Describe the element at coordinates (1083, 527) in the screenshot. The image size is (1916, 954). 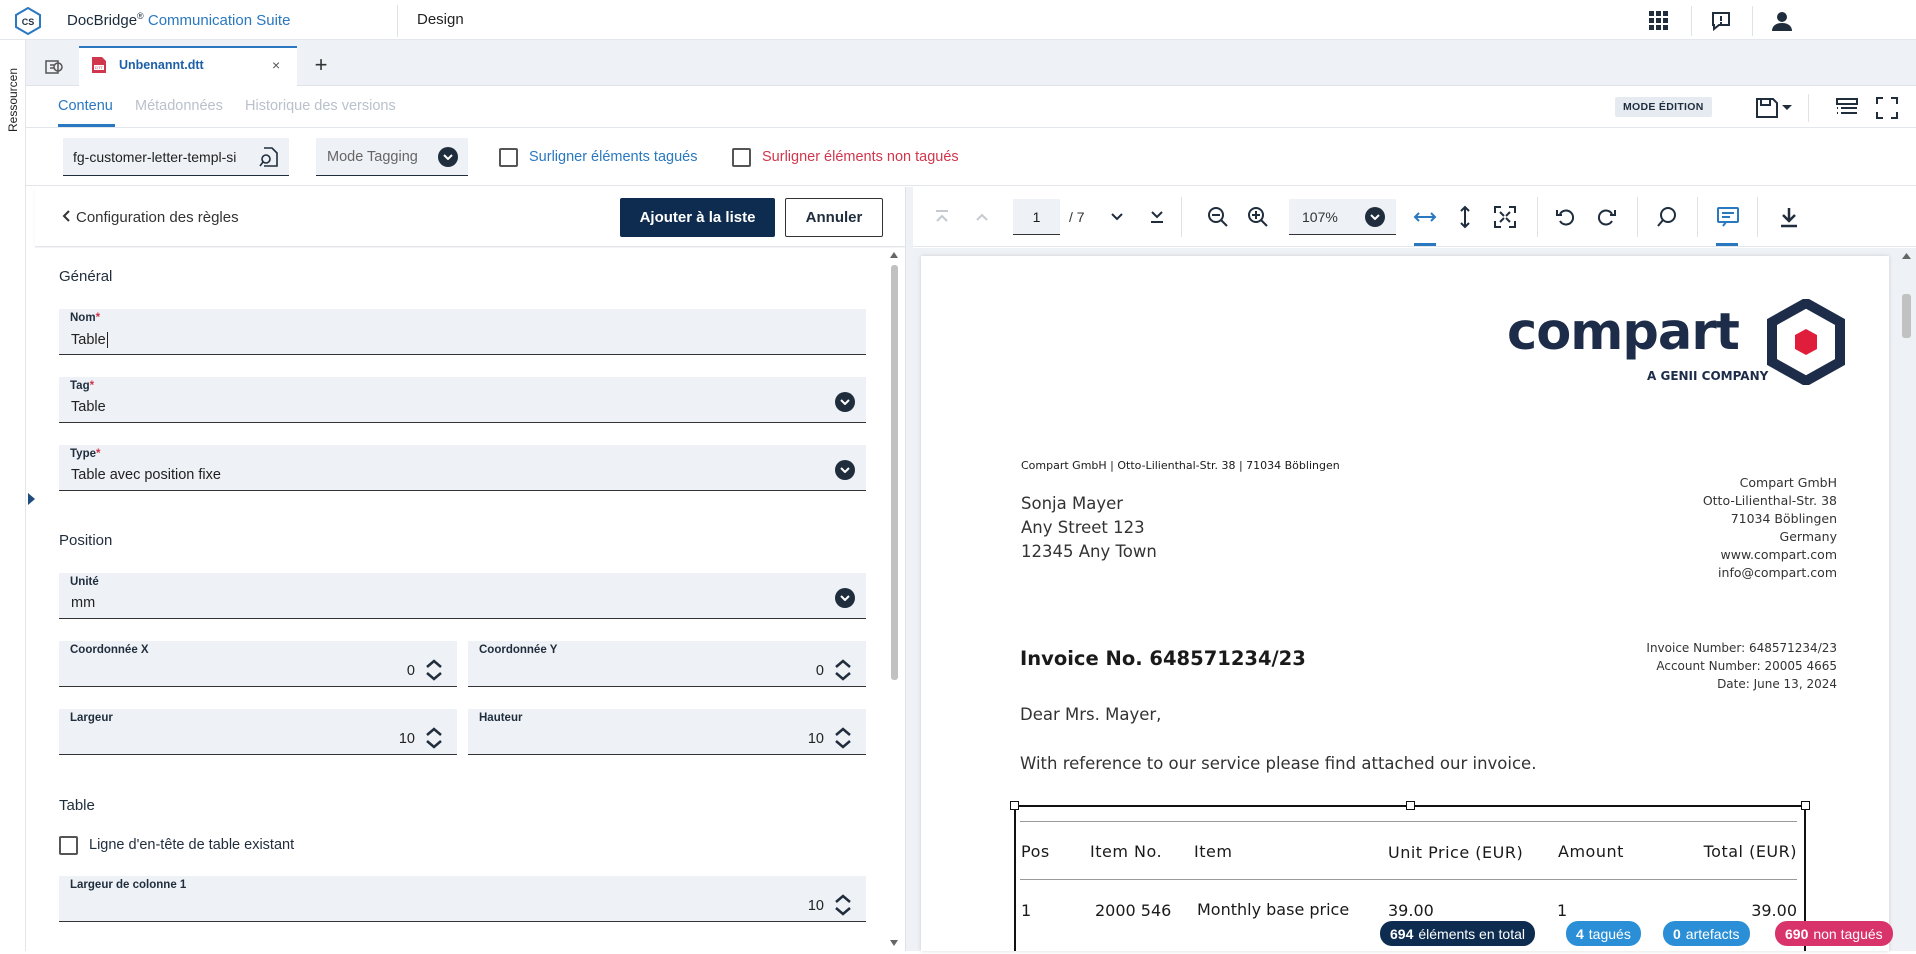
I see `recipient-line: Any Street 123` at that location.